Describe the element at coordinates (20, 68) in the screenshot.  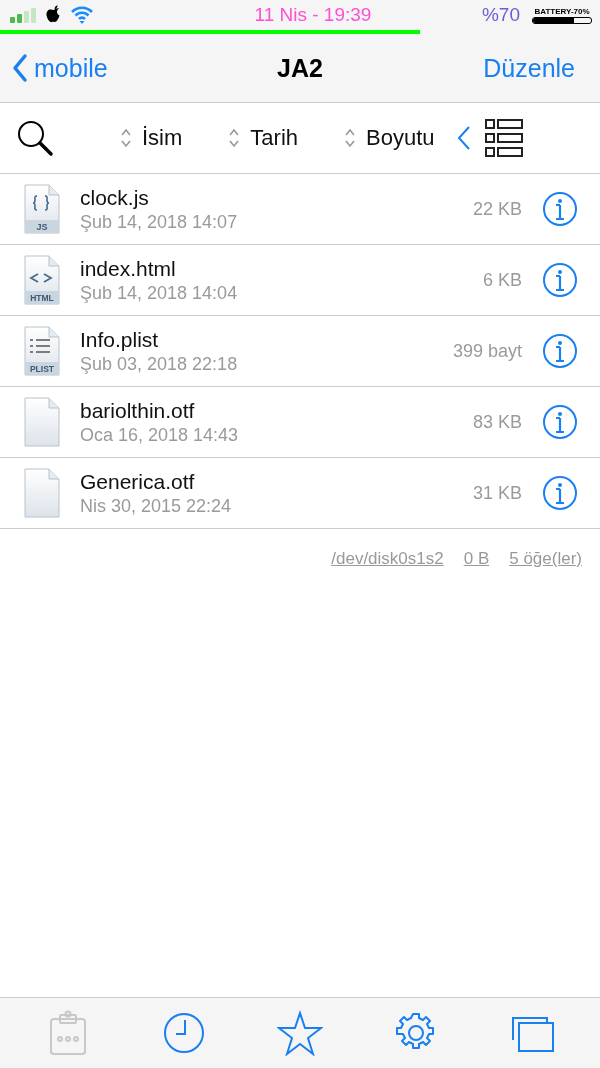
I see `back-chevron-icon` at that location.